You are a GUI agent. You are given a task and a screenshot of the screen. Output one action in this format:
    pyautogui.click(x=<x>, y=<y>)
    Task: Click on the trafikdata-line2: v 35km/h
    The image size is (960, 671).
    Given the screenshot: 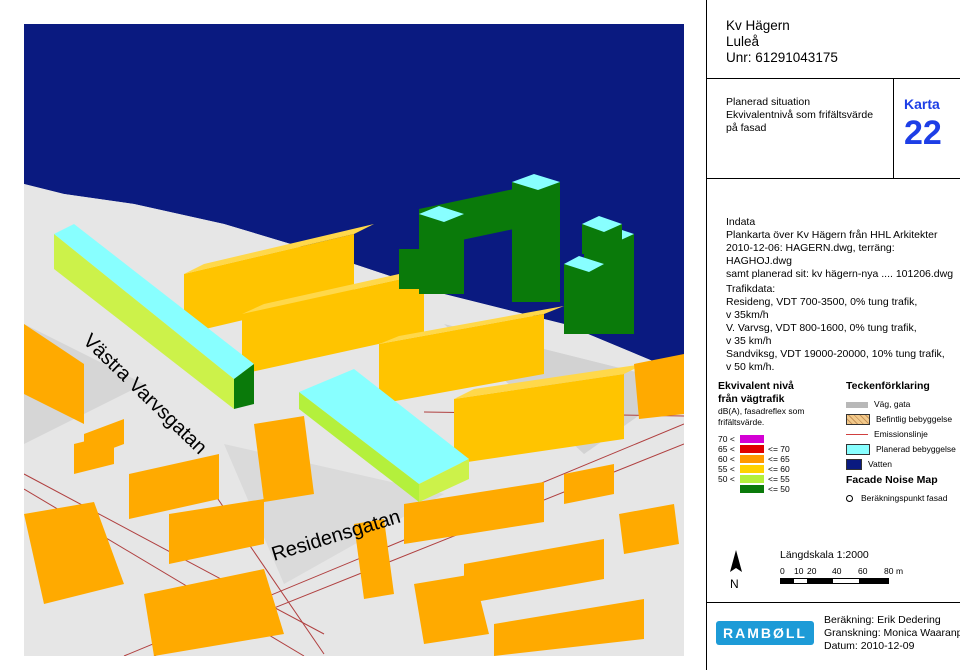 What is the action you would take?
    pyautogui.click(x=747, y=315)
    